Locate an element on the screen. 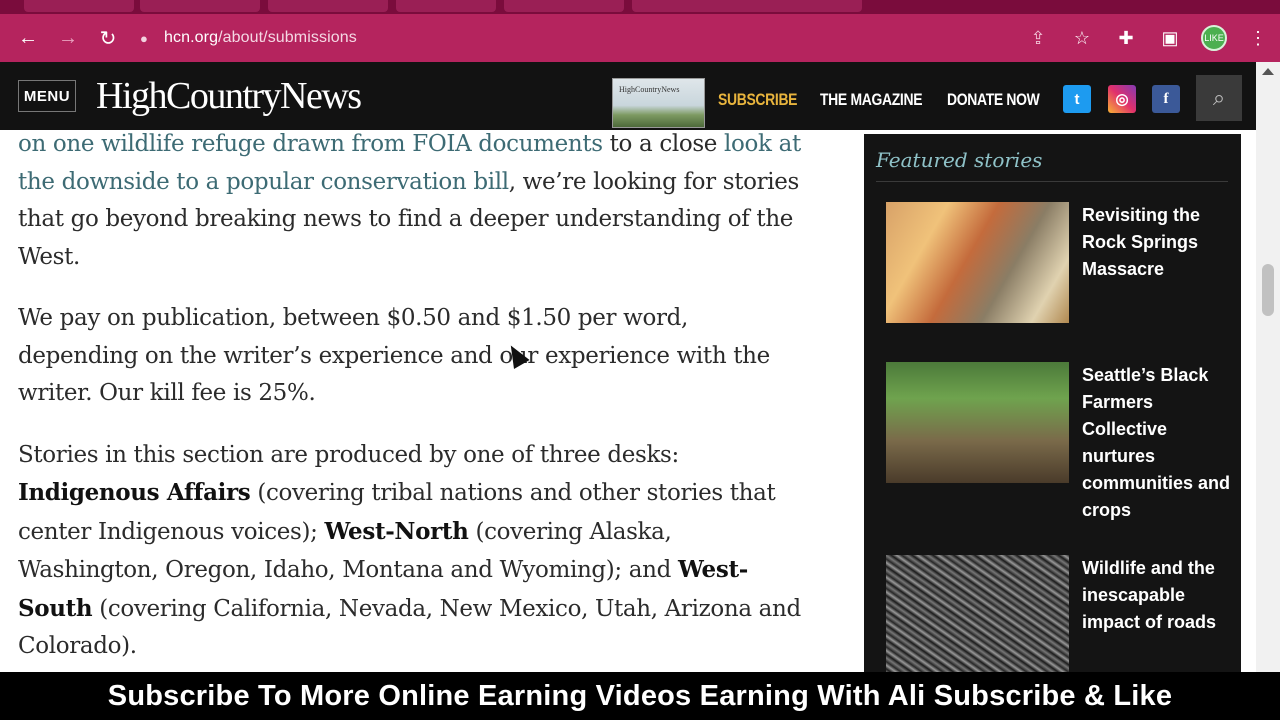 The width and height of the screenshot is (1280, 720). magazine-cover-thumbnail: HighCountryNews is located at coordinates (658, 103).